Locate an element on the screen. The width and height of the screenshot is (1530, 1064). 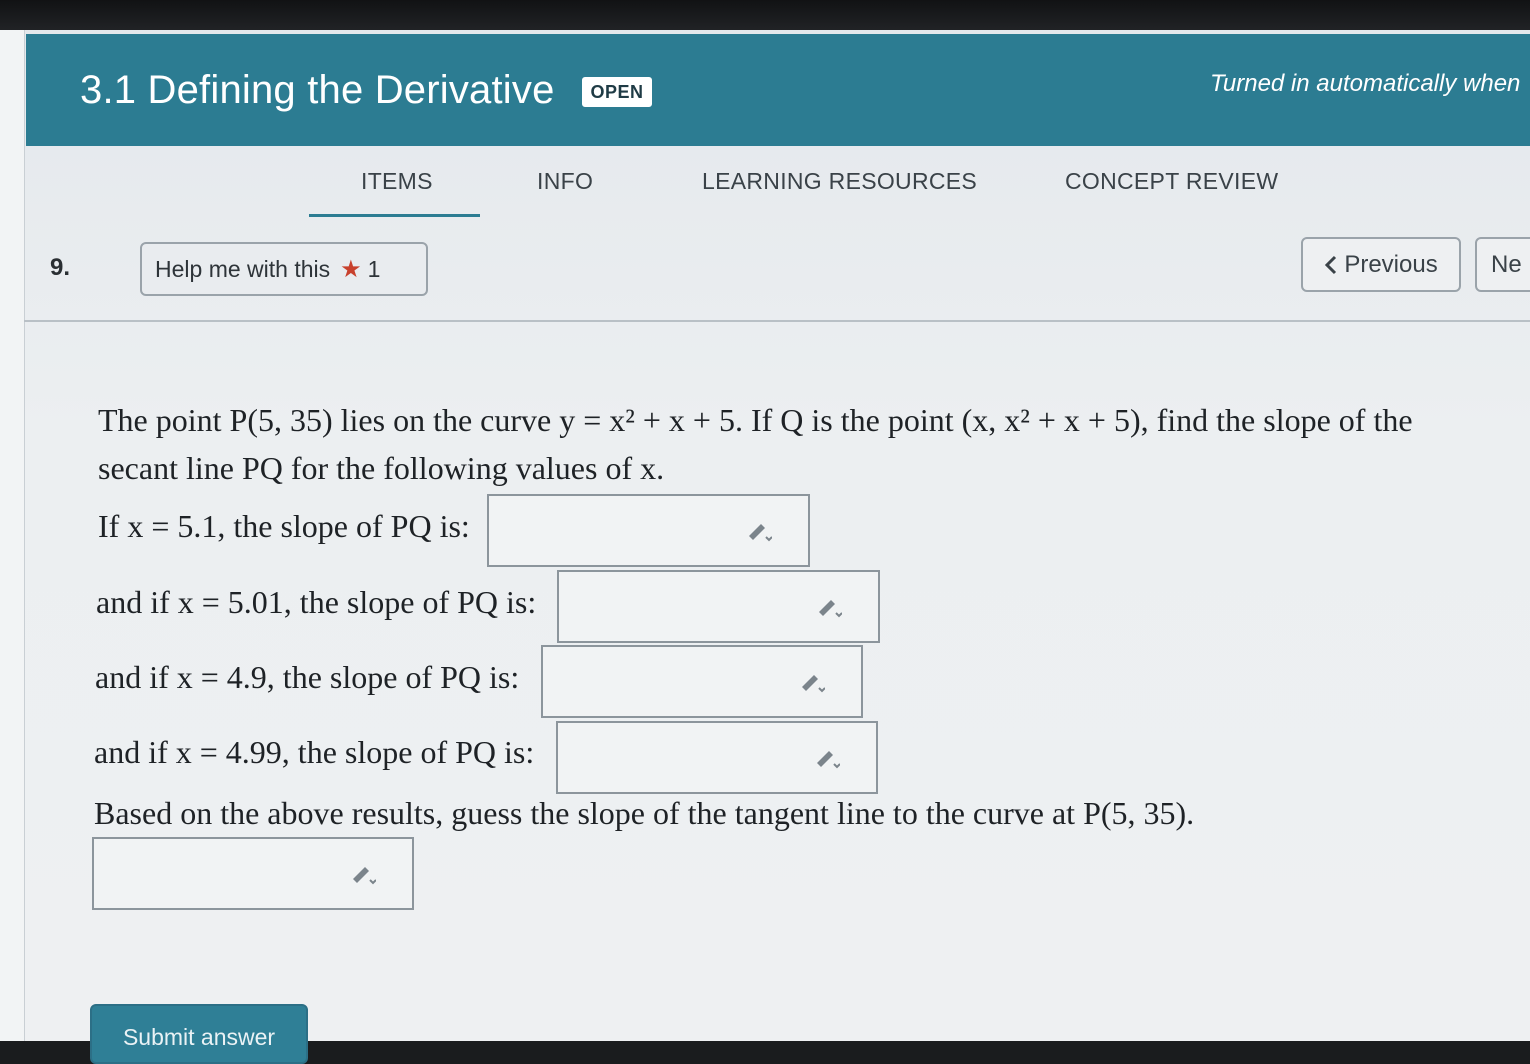
chevron-left-icon is located at coordinates (1331, 264).